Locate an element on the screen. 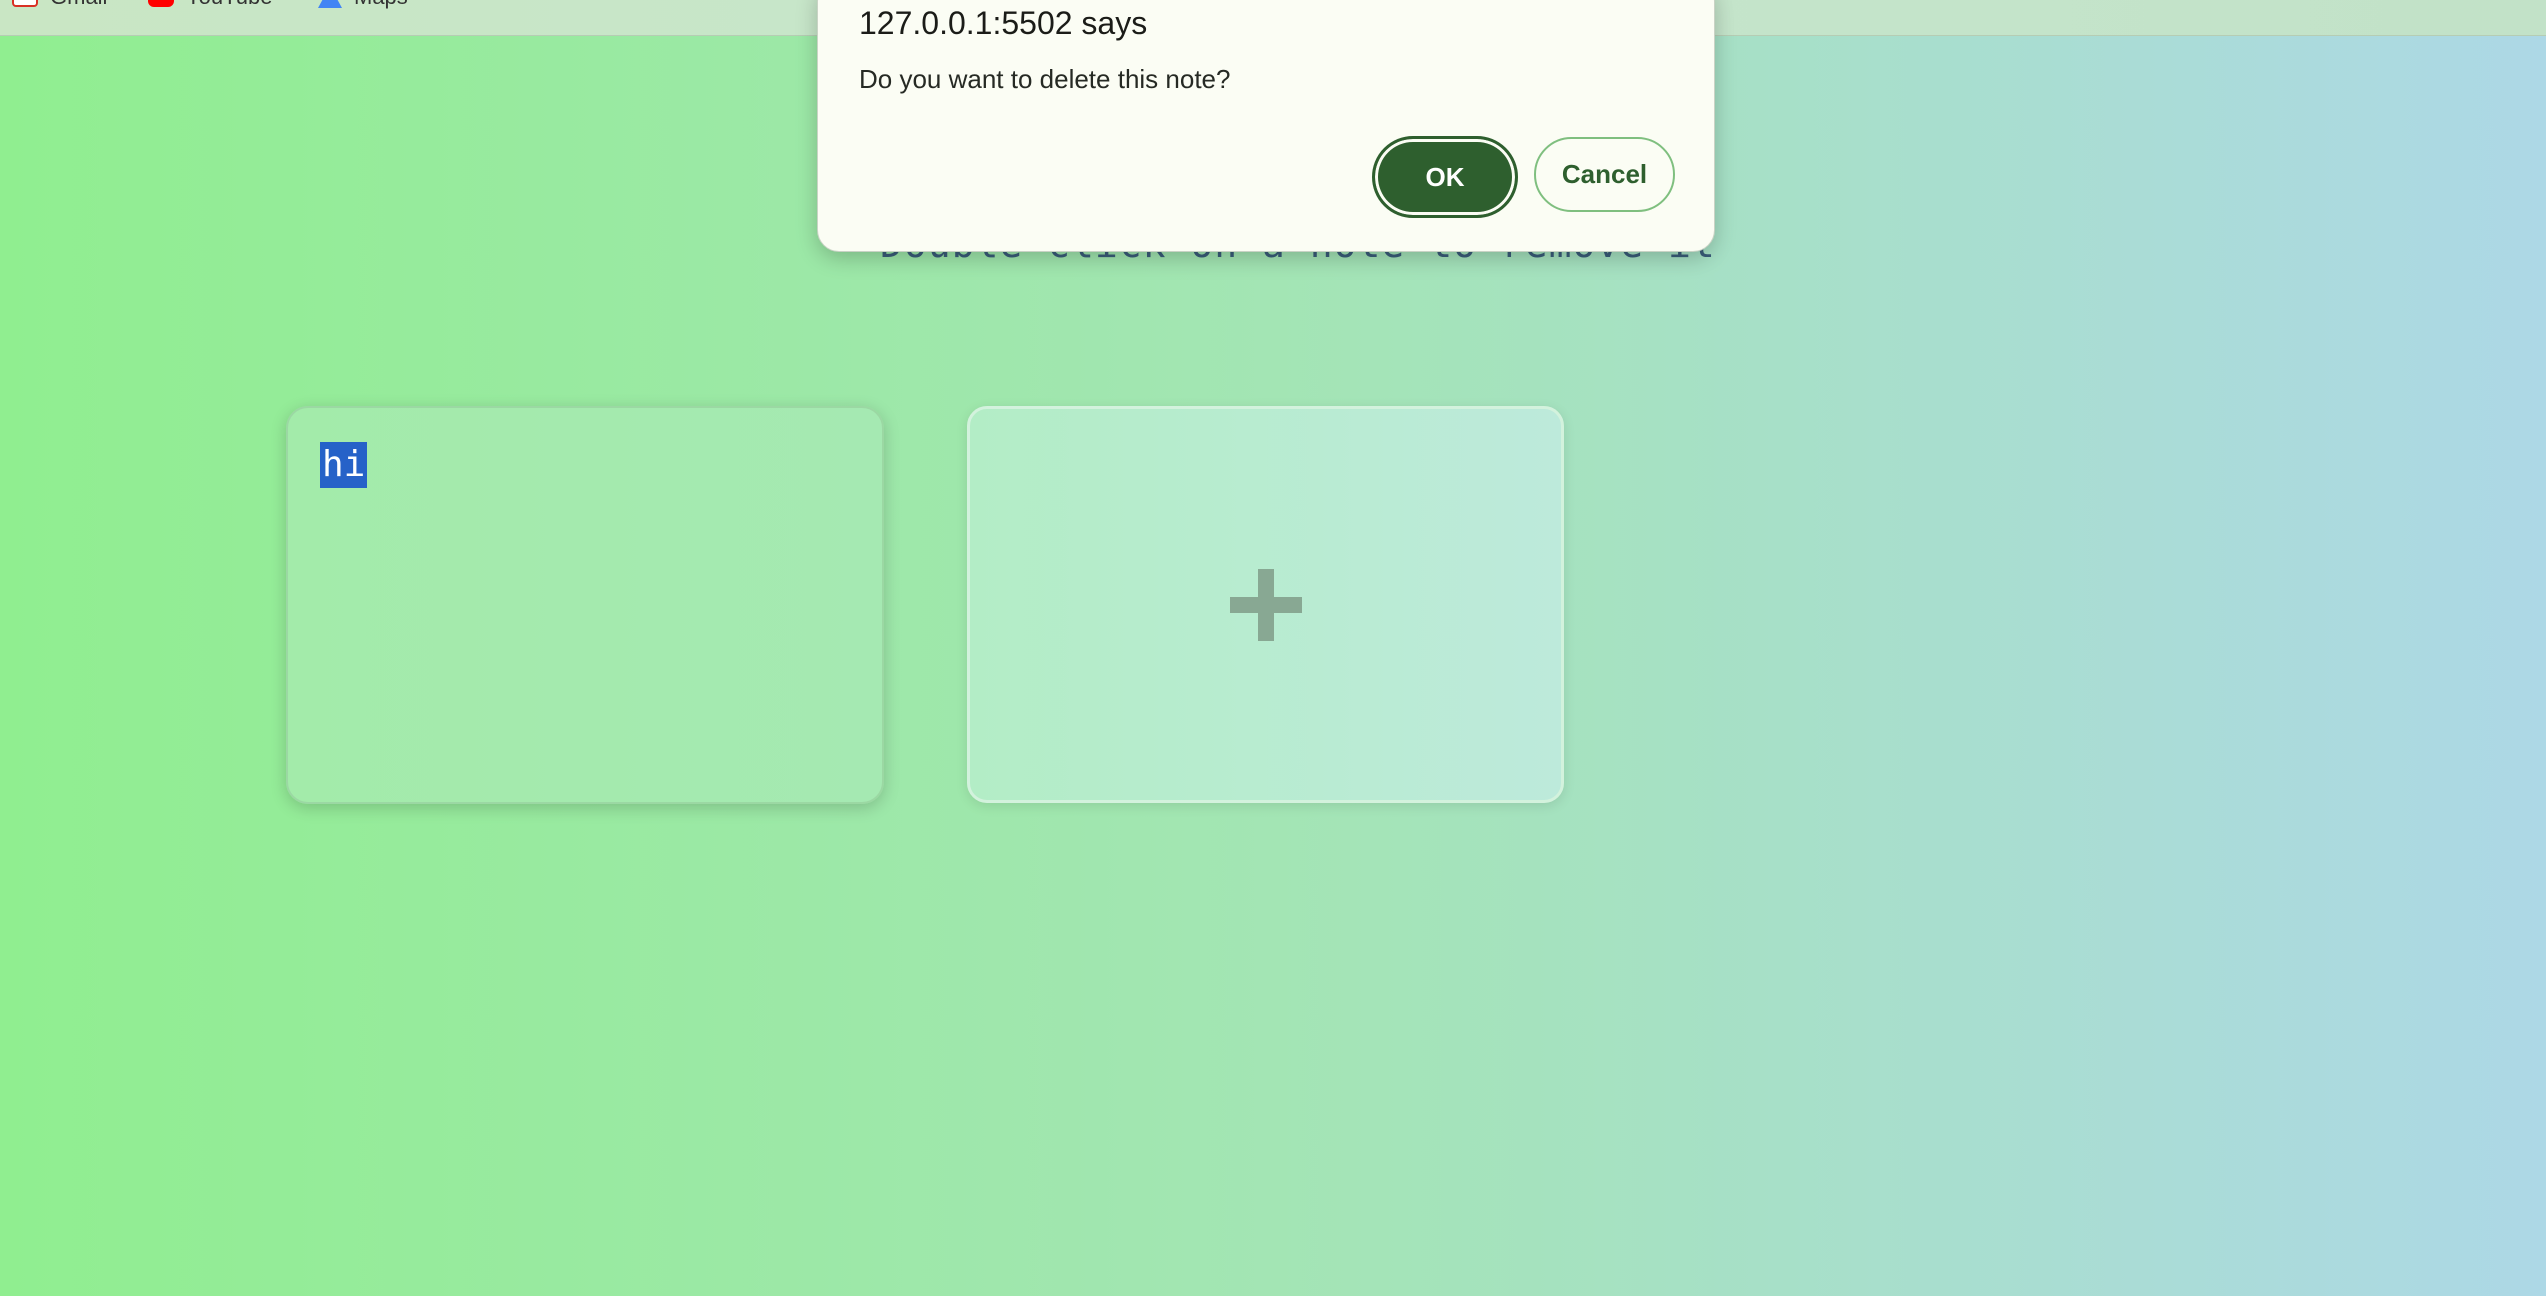  gmail-icon is located at coordinates (25, 3).